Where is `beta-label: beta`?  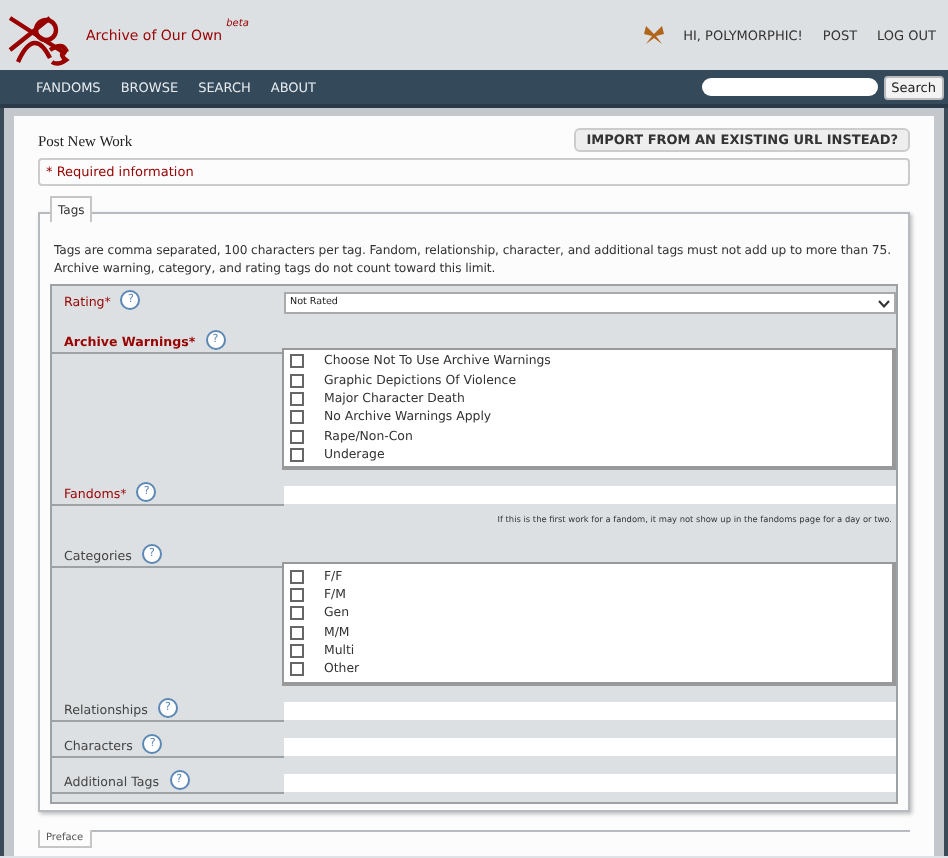
beta-label: beta is located at coordinates (237, 23).